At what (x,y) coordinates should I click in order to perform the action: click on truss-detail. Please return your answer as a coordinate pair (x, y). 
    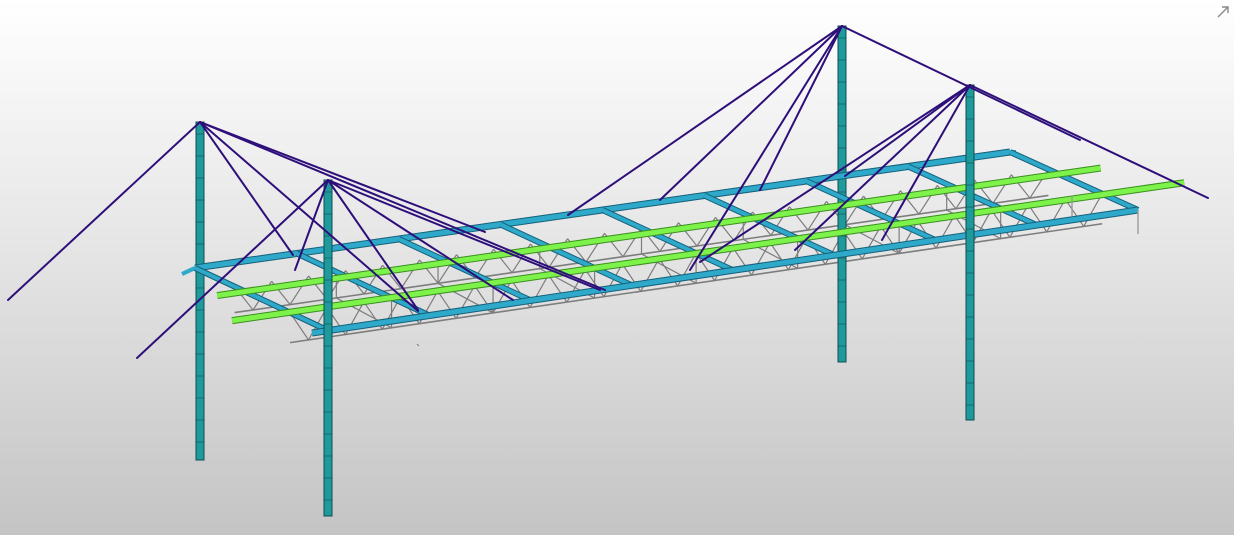
    Looking at the image, I should click on (418, 345).